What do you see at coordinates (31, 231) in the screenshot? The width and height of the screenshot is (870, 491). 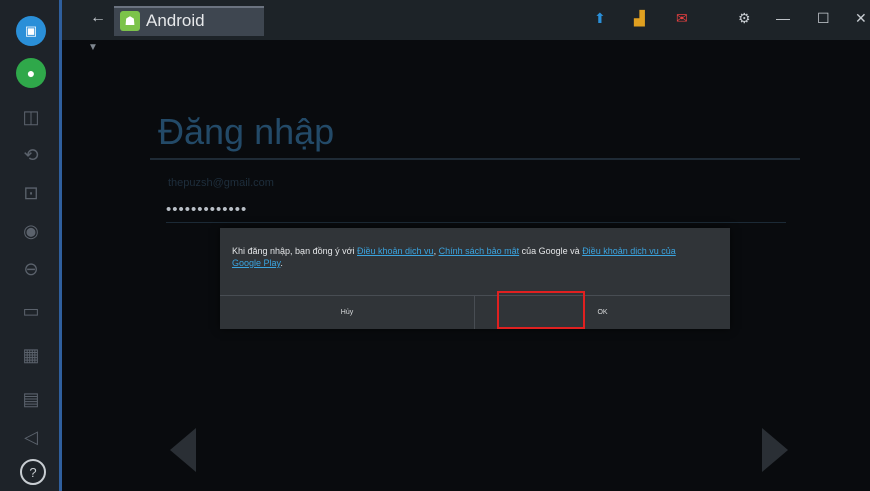 I see `location-icon: ◉` at bounding box center [31, 231].